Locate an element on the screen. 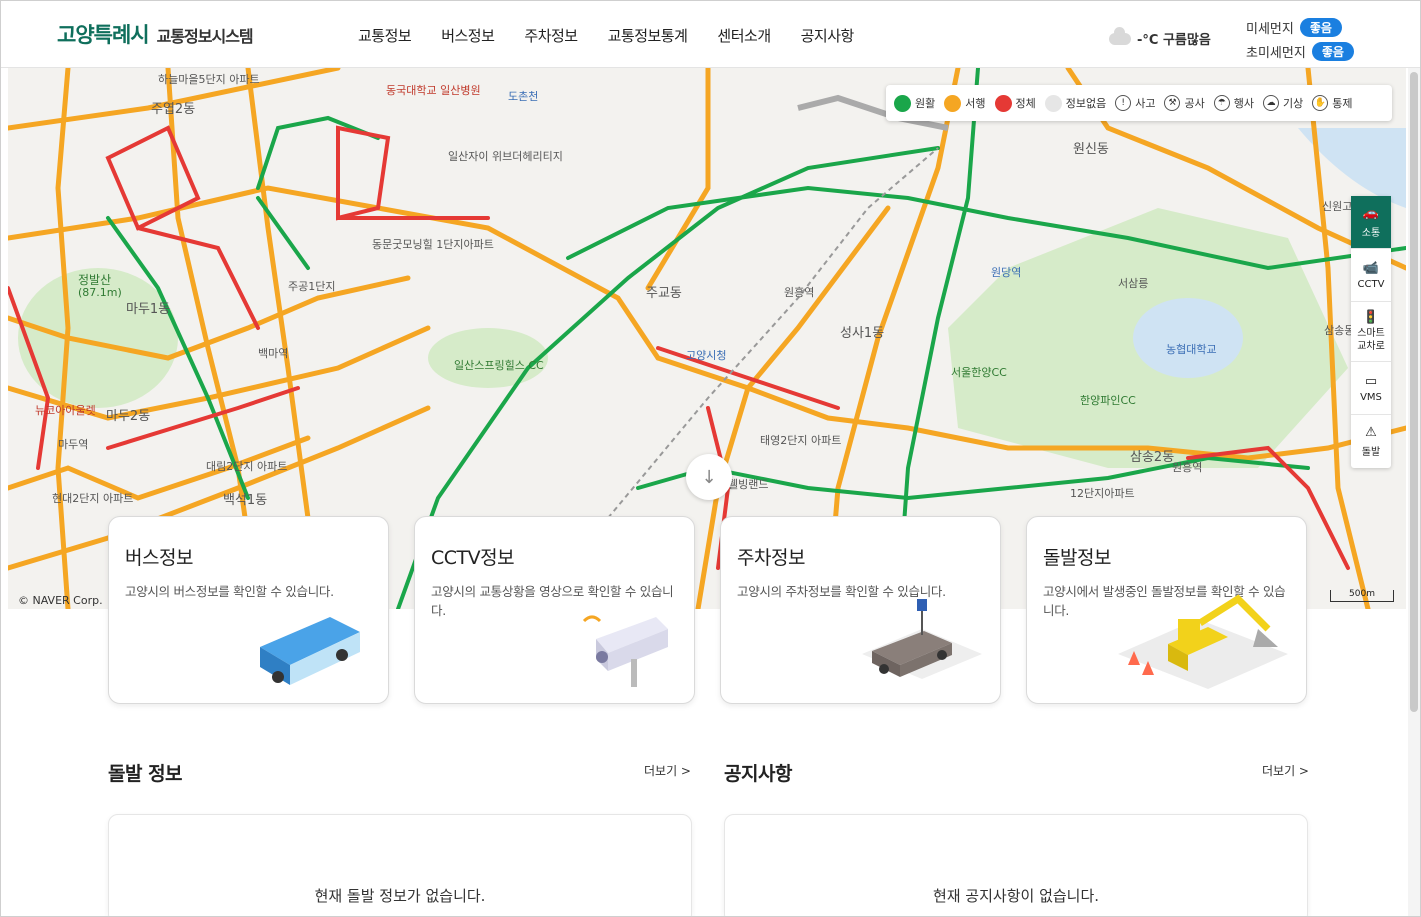 The height and width of the screenshot is (917, 1421). legend-construction: ⚒ 공사 is located at coordinates (1184, 103).